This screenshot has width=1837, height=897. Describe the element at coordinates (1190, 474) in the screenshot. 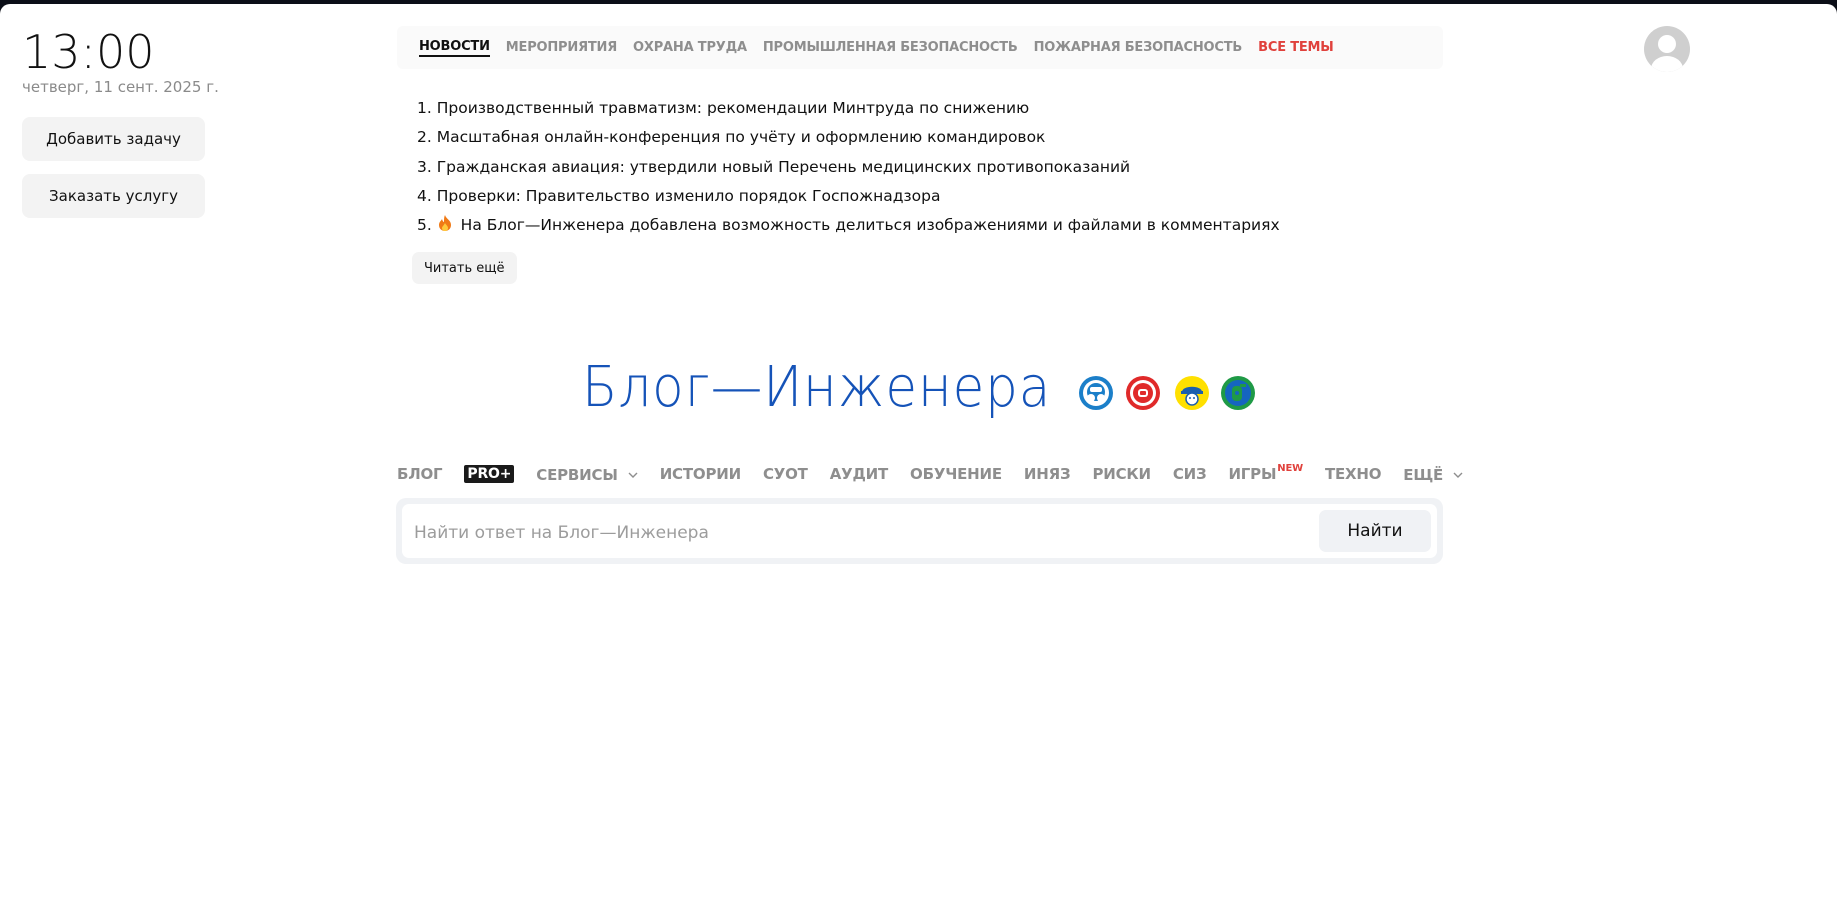

I see `nav-siz: СИЗ` at that location.